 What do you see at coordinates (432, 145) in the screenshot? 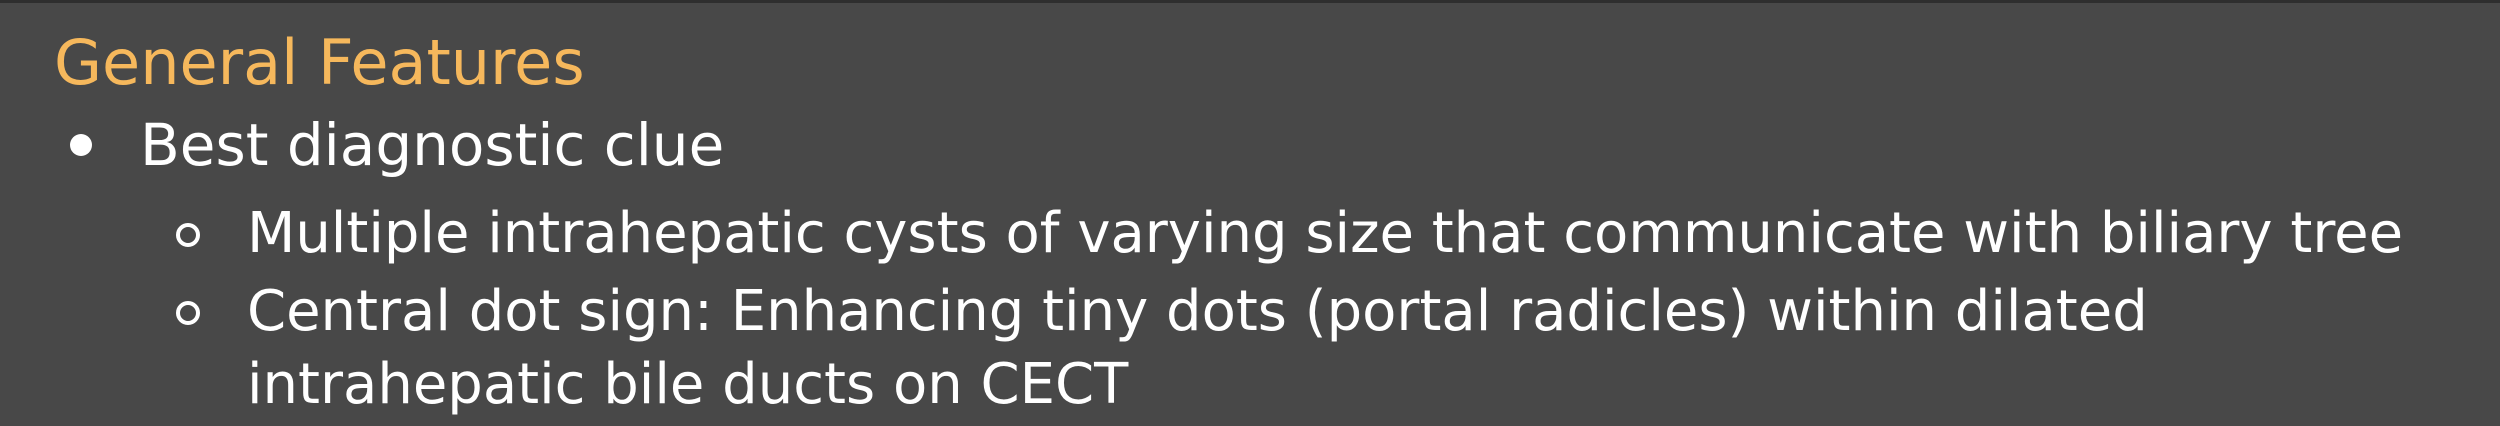
I see `list-item-text: Best diagnostic clue` at bounding box center [432, 145].